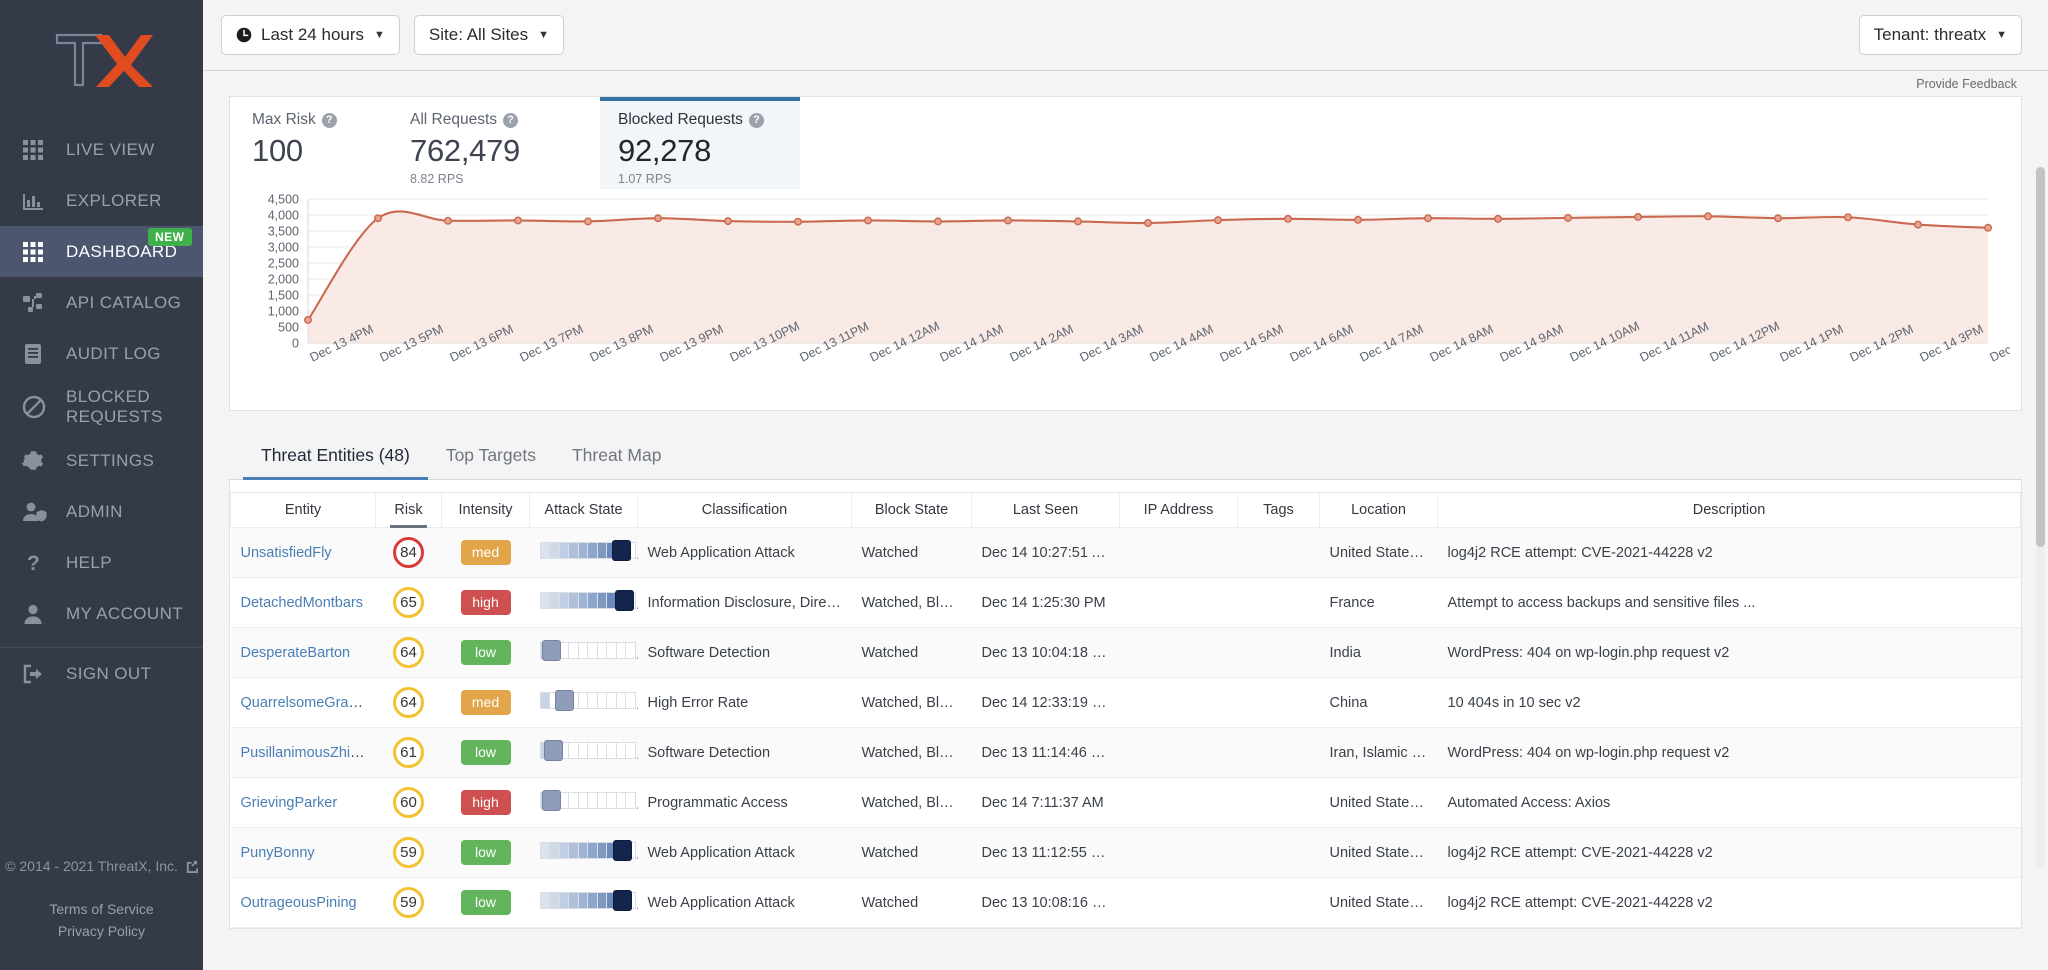 Image resolution: width=2048 pixels, height=970 pixels. I want to click on sidebar-item-settings: SETTINGS, so click(101, 460).